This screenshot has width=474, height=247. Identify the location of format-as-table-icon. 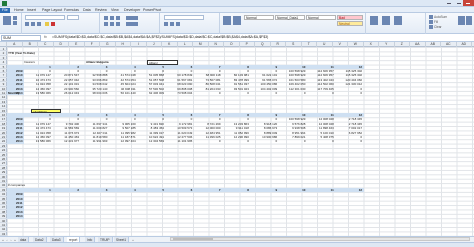
(237, 20).